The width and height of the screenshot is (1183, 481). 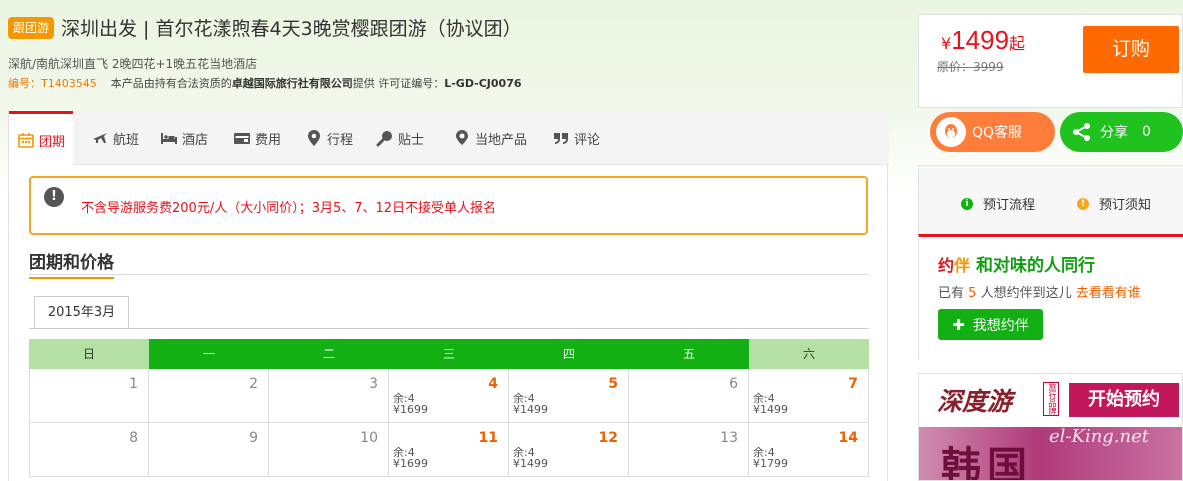 I want to click on page-title: 深圳出发 | 首尔花漾煦春4天3晚赏樱跟团游（协议团）, so click(x=291, y=29).